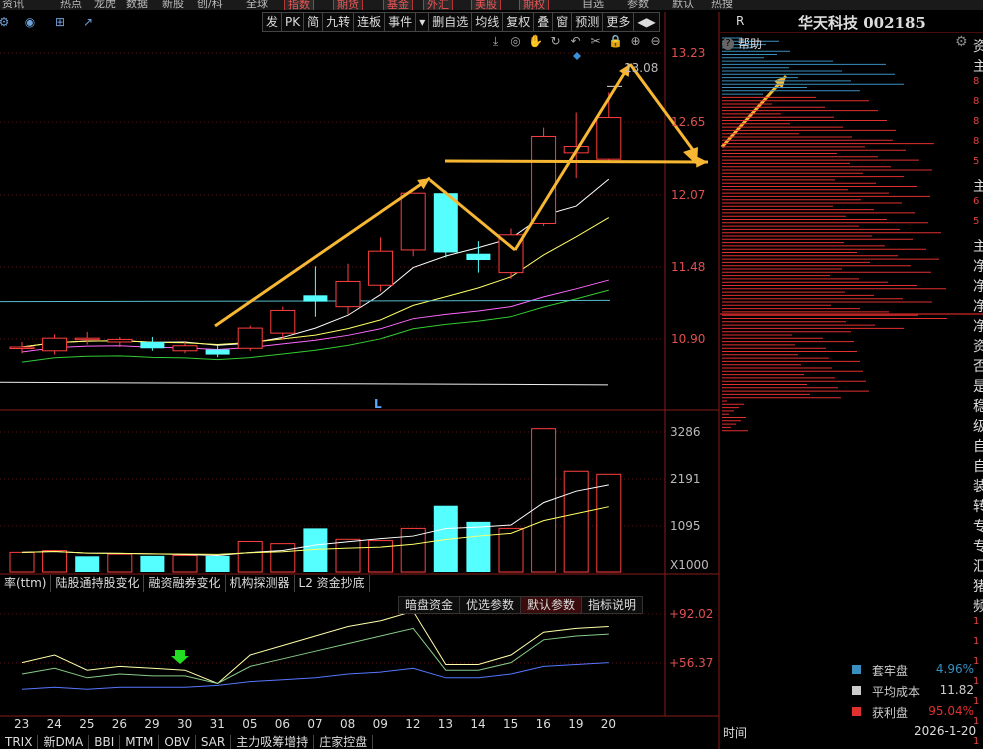 The width and height of the screenshot is (983, 749). What do you see at coordinates (635, 41) in the screenshot?
I see `zoom-in-icon: ⊕` at bounding box center [635, 41].